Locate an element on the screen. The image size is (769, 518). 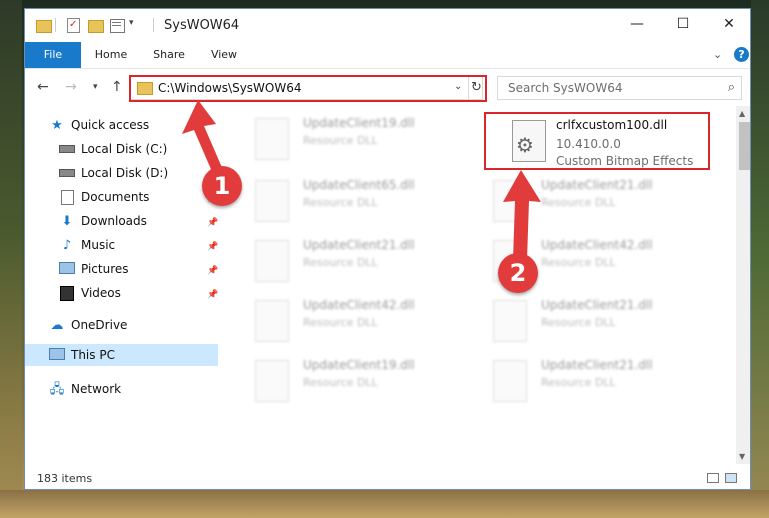
music-icon: ♪ is located at coordinates (67, 245).